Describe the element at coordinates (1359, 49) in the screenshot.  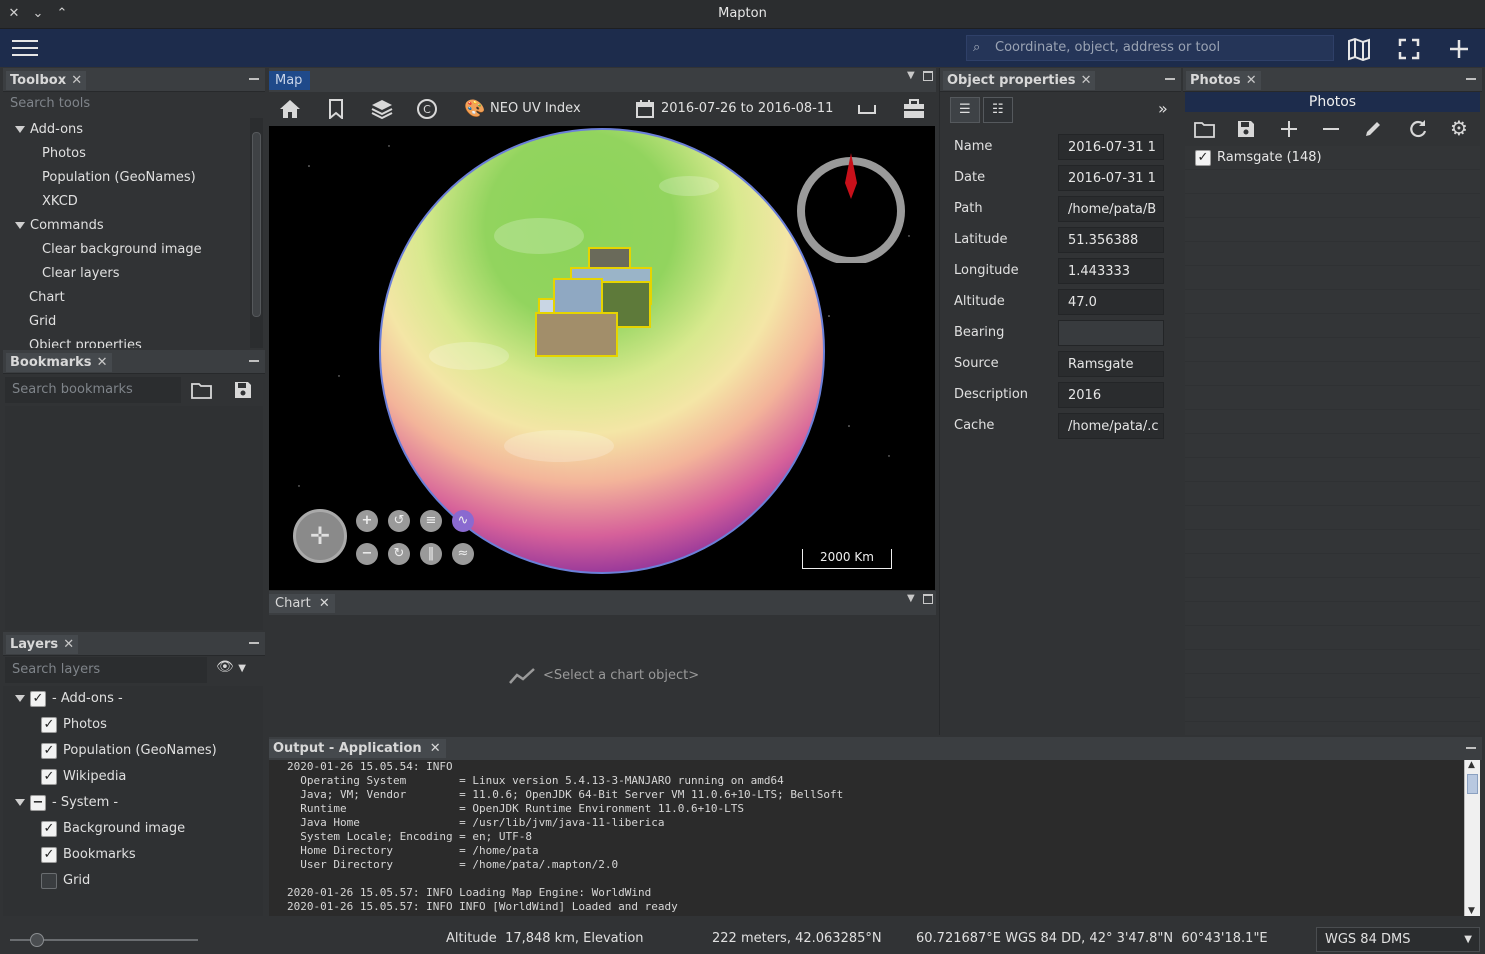
I see `map-icon` at that location.